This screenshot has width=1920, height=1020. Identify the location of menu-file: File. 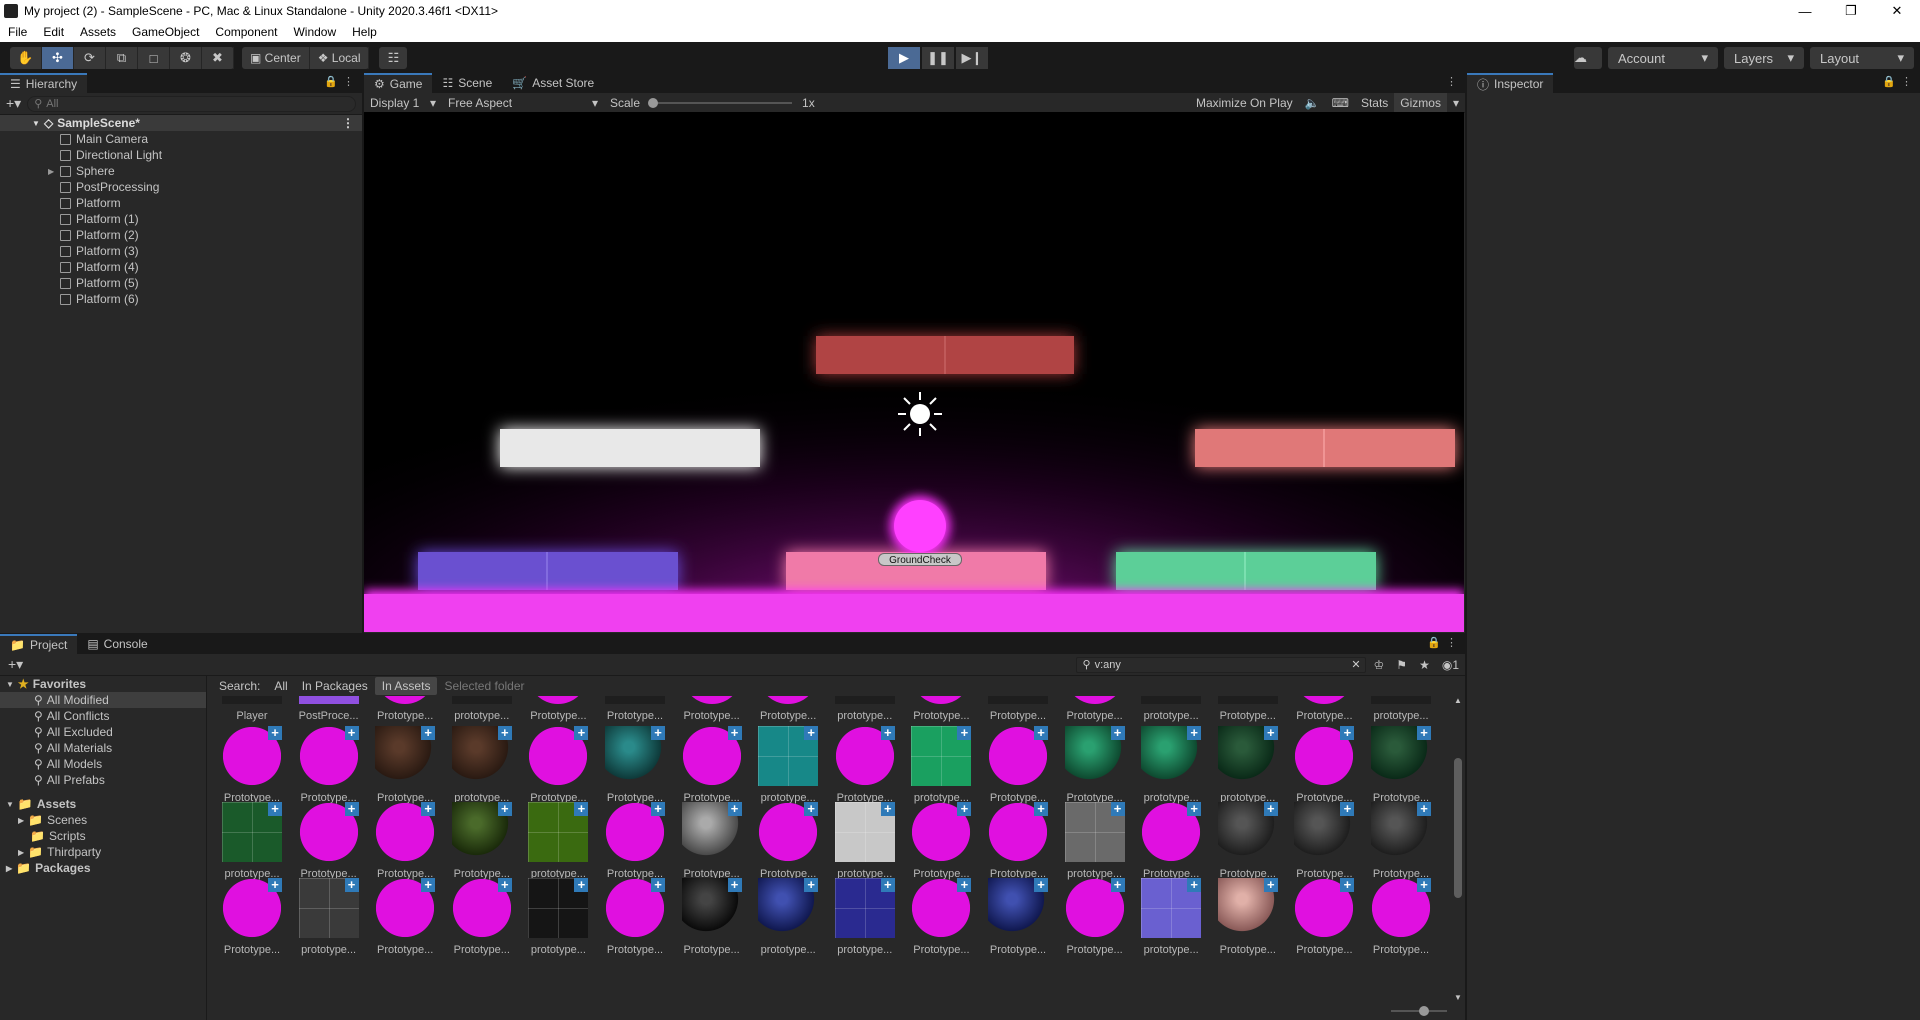
(17, 32).